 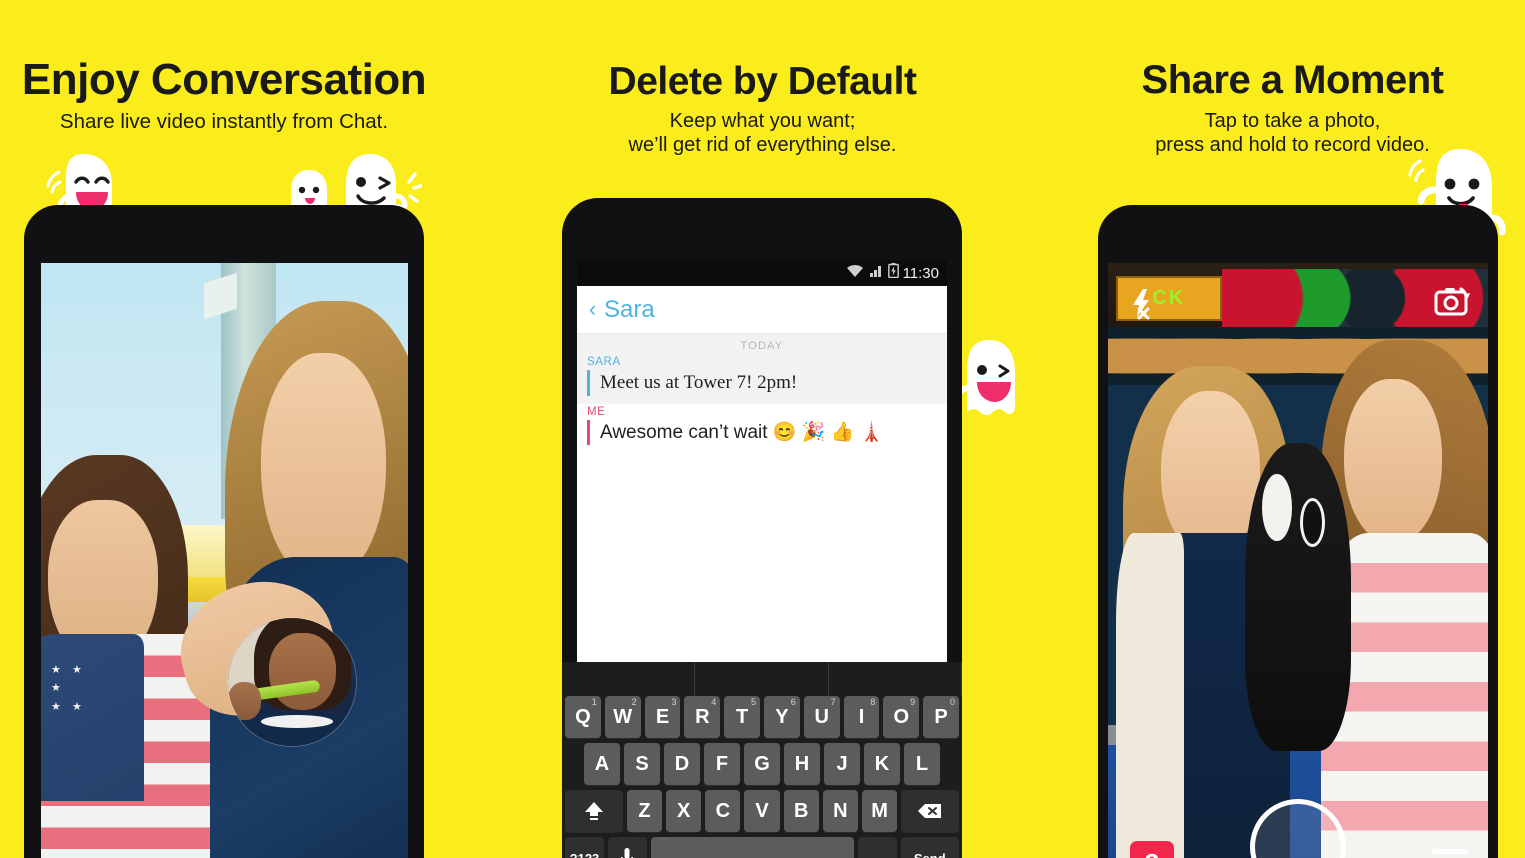 What do you see at coordinates (583, 717) in the screenshot?
I see `key-q: 1Q` at bounding box center [583, 717].